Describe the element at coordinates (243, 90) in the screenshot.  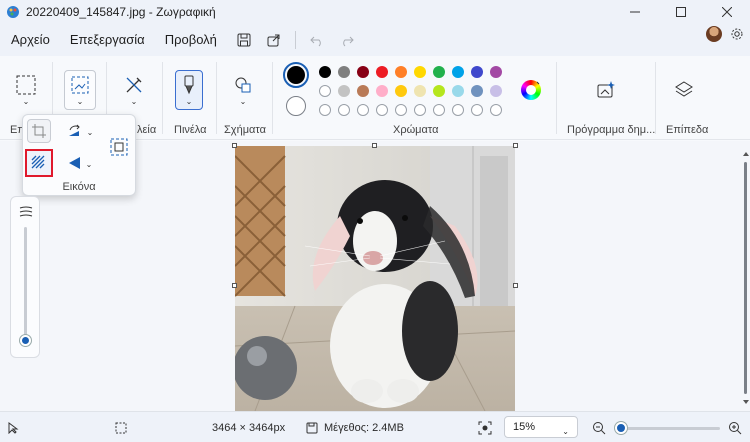
I see `shapes-button: ⌄` at that location.